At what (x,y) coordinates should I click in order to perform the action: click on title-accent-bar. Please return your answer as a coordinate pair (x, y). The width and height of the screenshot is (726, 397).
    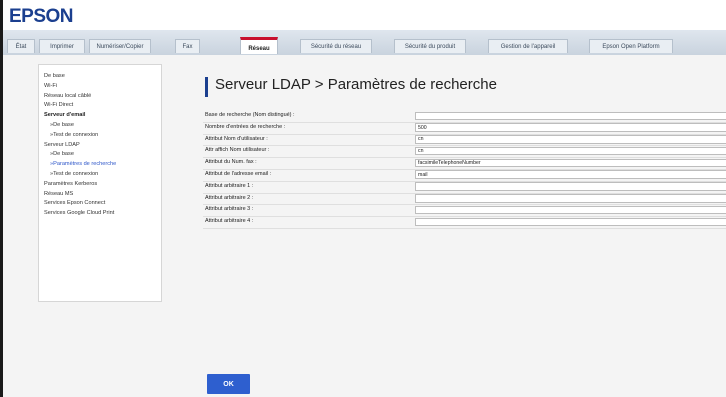
    Looking at the image, I should click on (206, 87).